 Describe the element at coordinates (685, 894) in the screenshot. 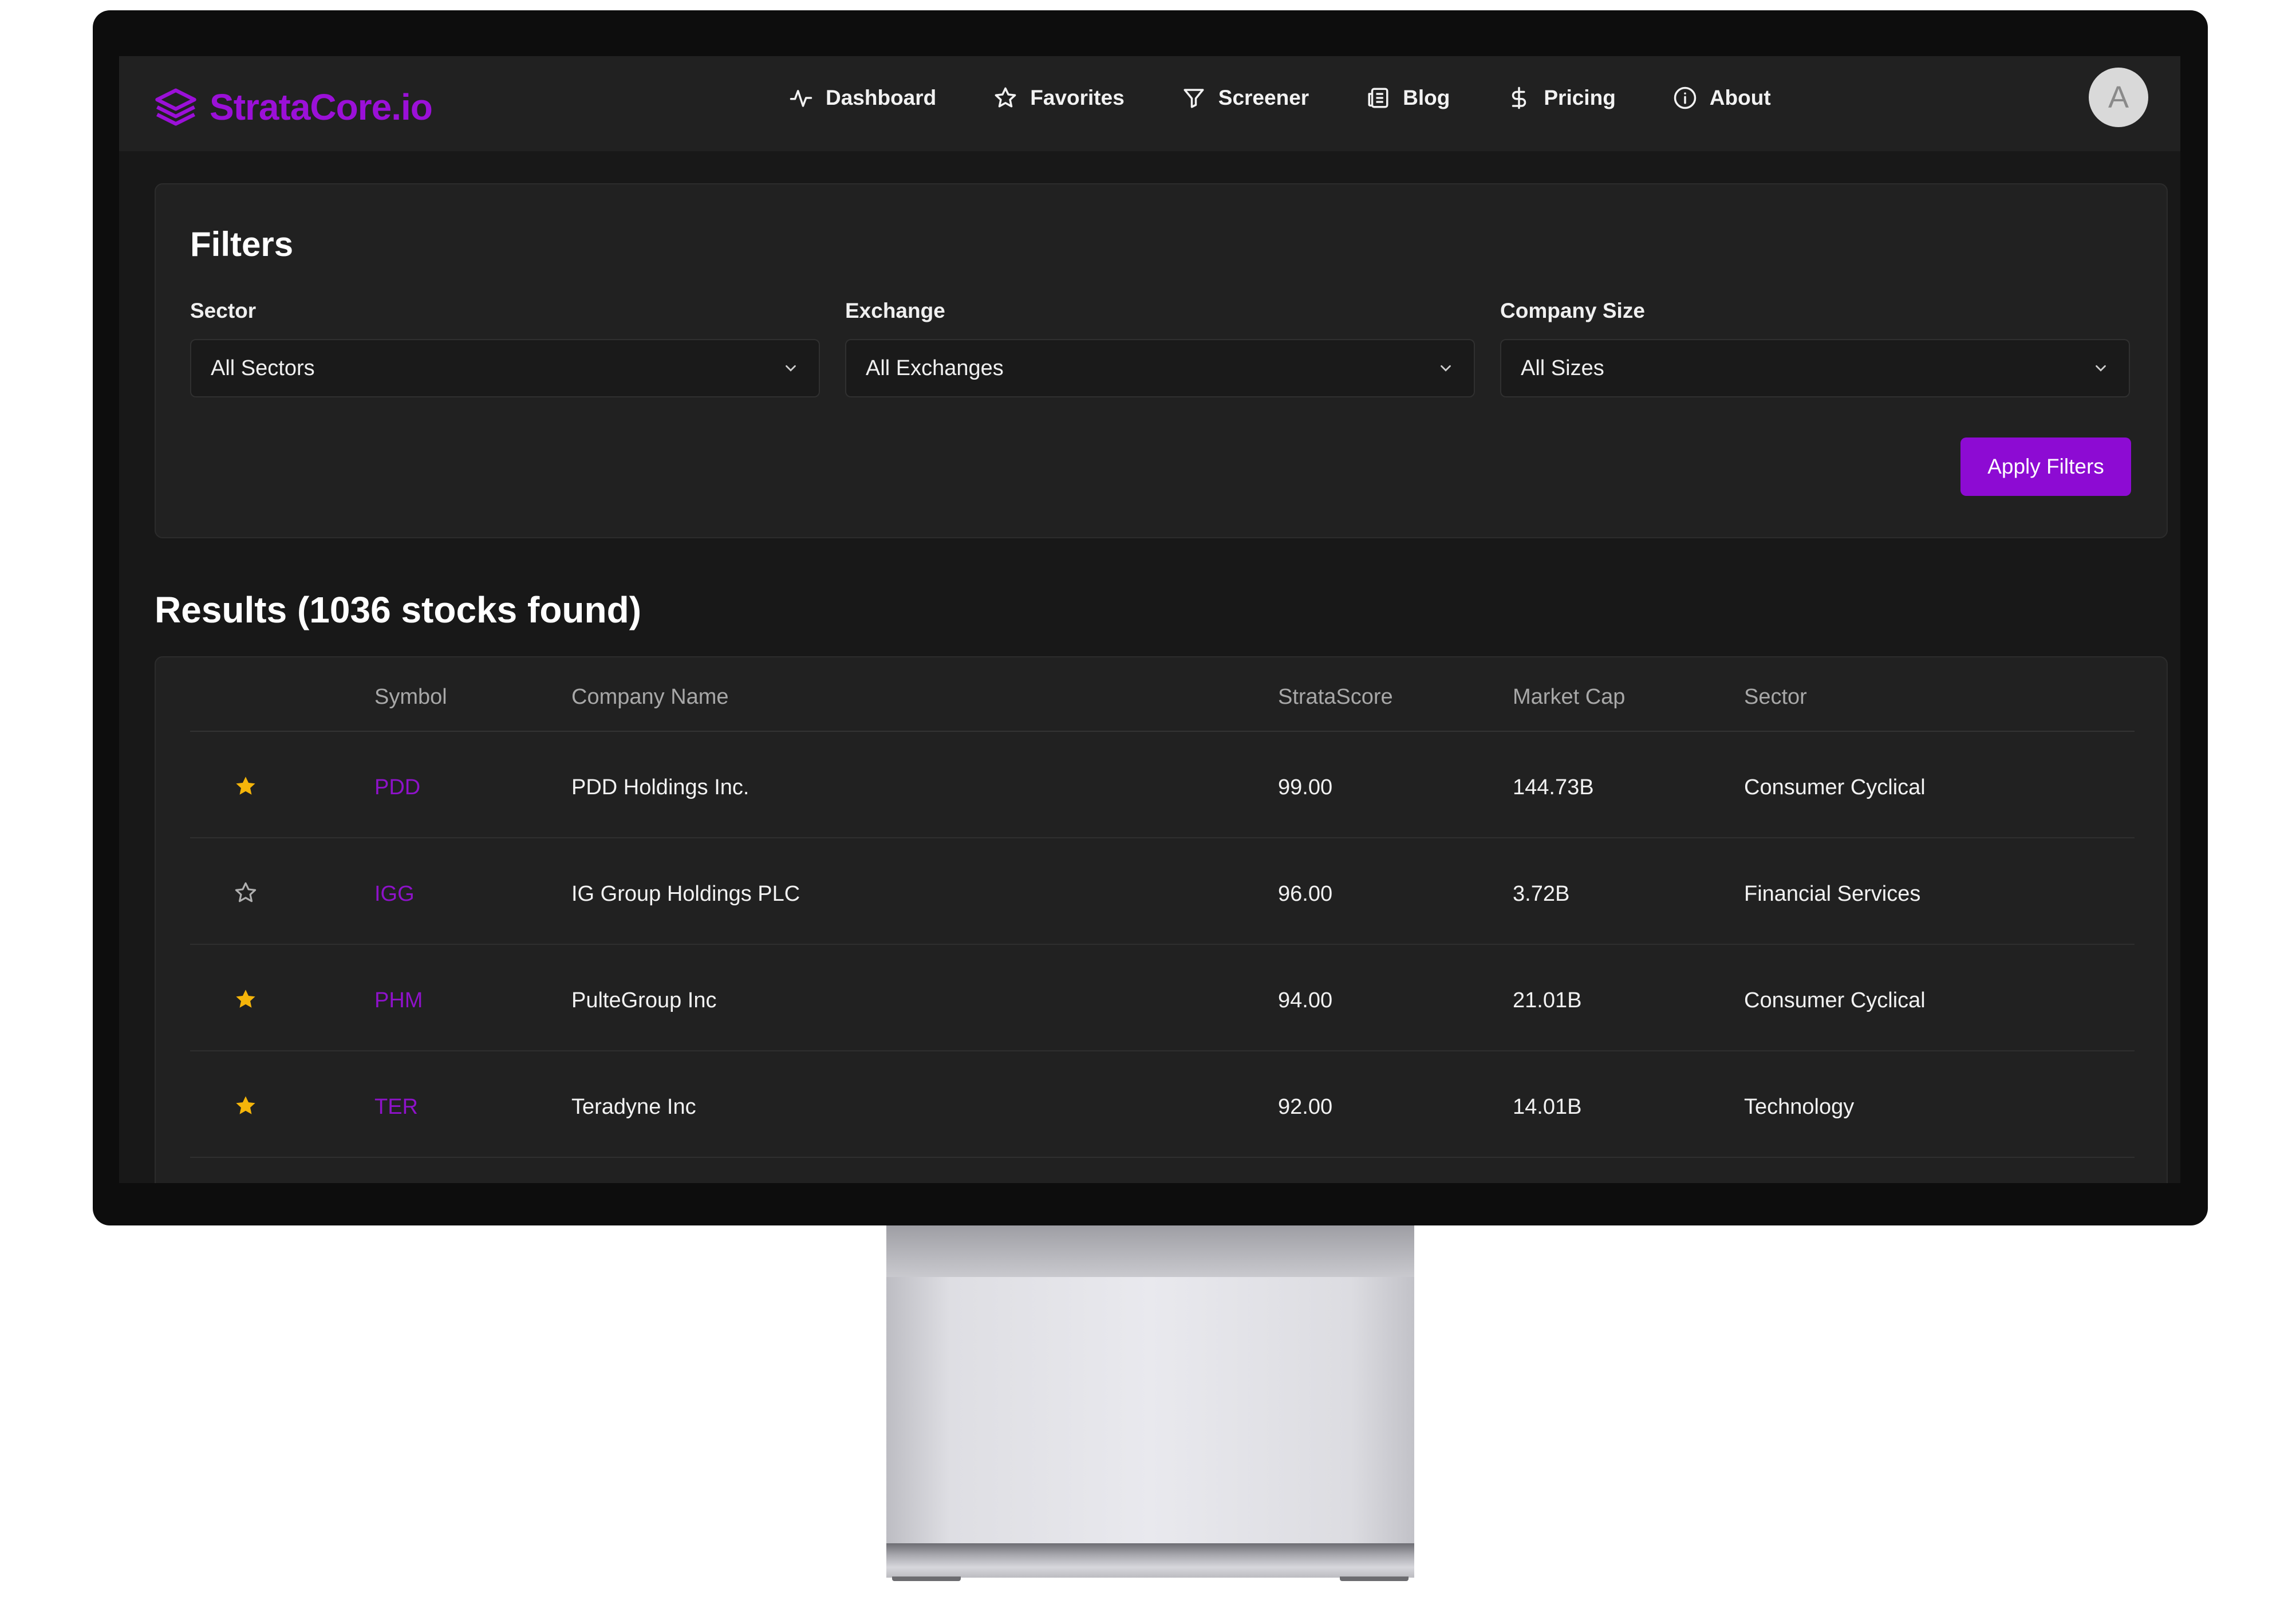

I see `company-cell: IG Group Holdings PLC` at that location.